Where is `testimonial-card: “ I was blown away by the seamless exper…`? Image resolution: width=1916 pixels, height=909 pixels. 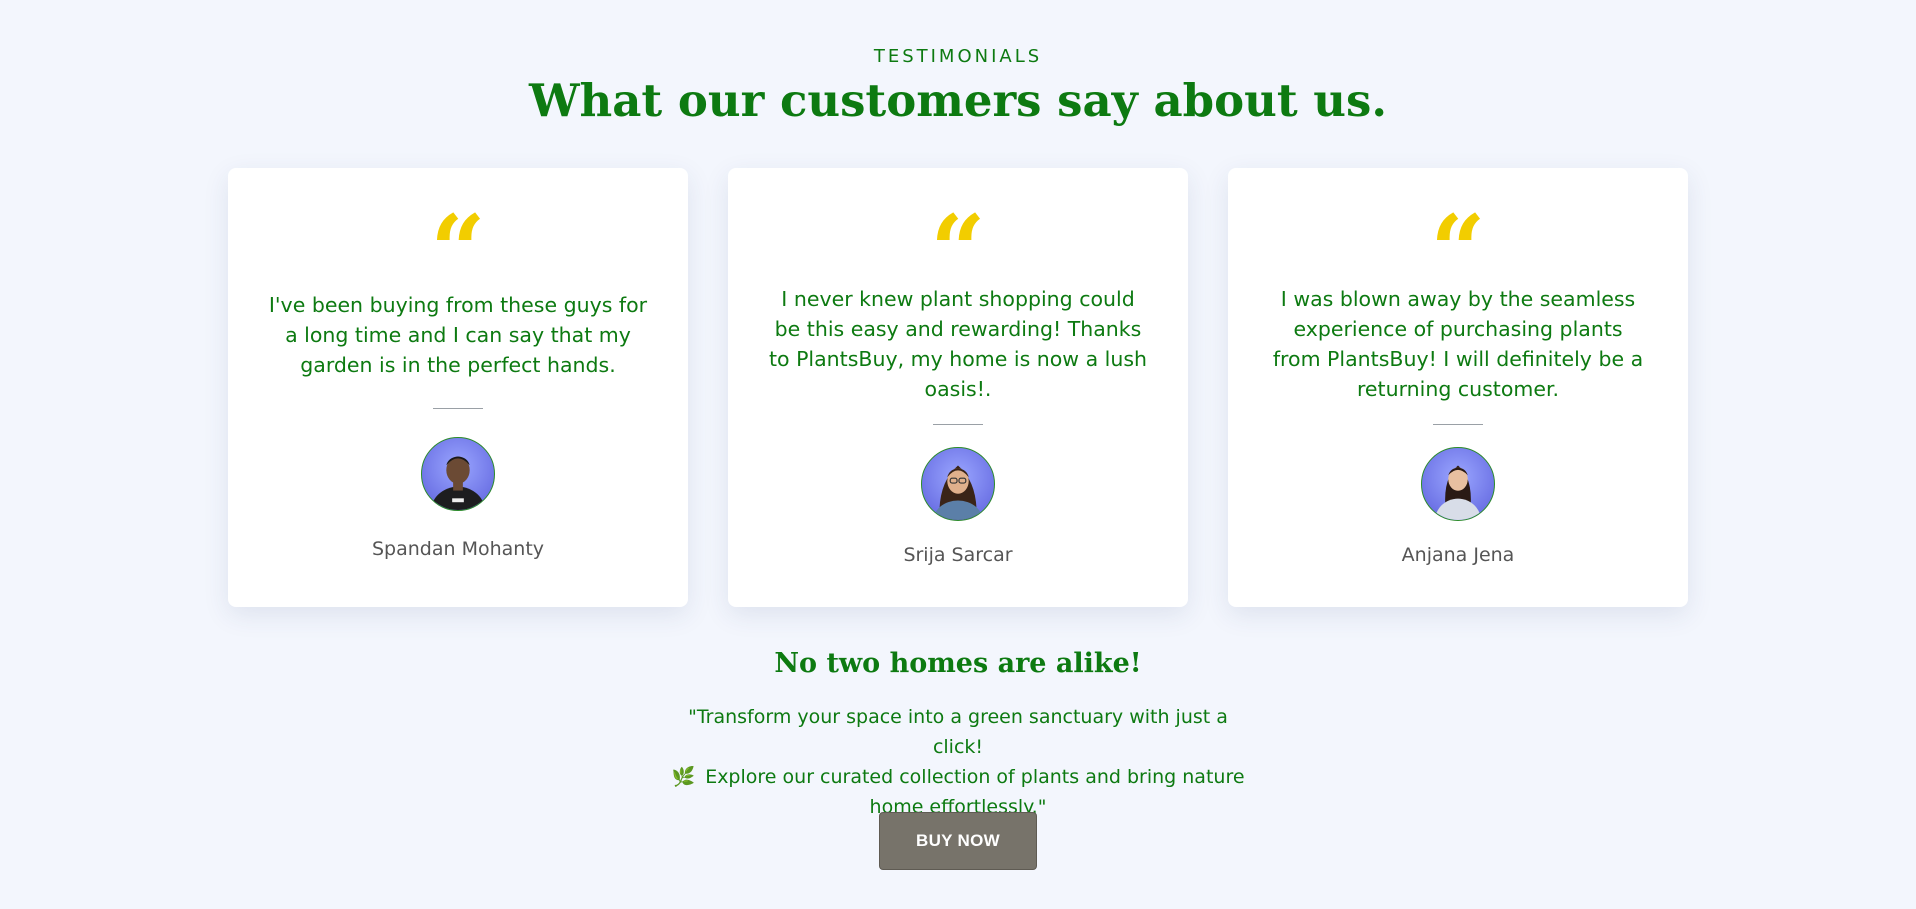
testimonial-card: “ I was blown away by the seamless exper… is located at coordinates (1458, 387).